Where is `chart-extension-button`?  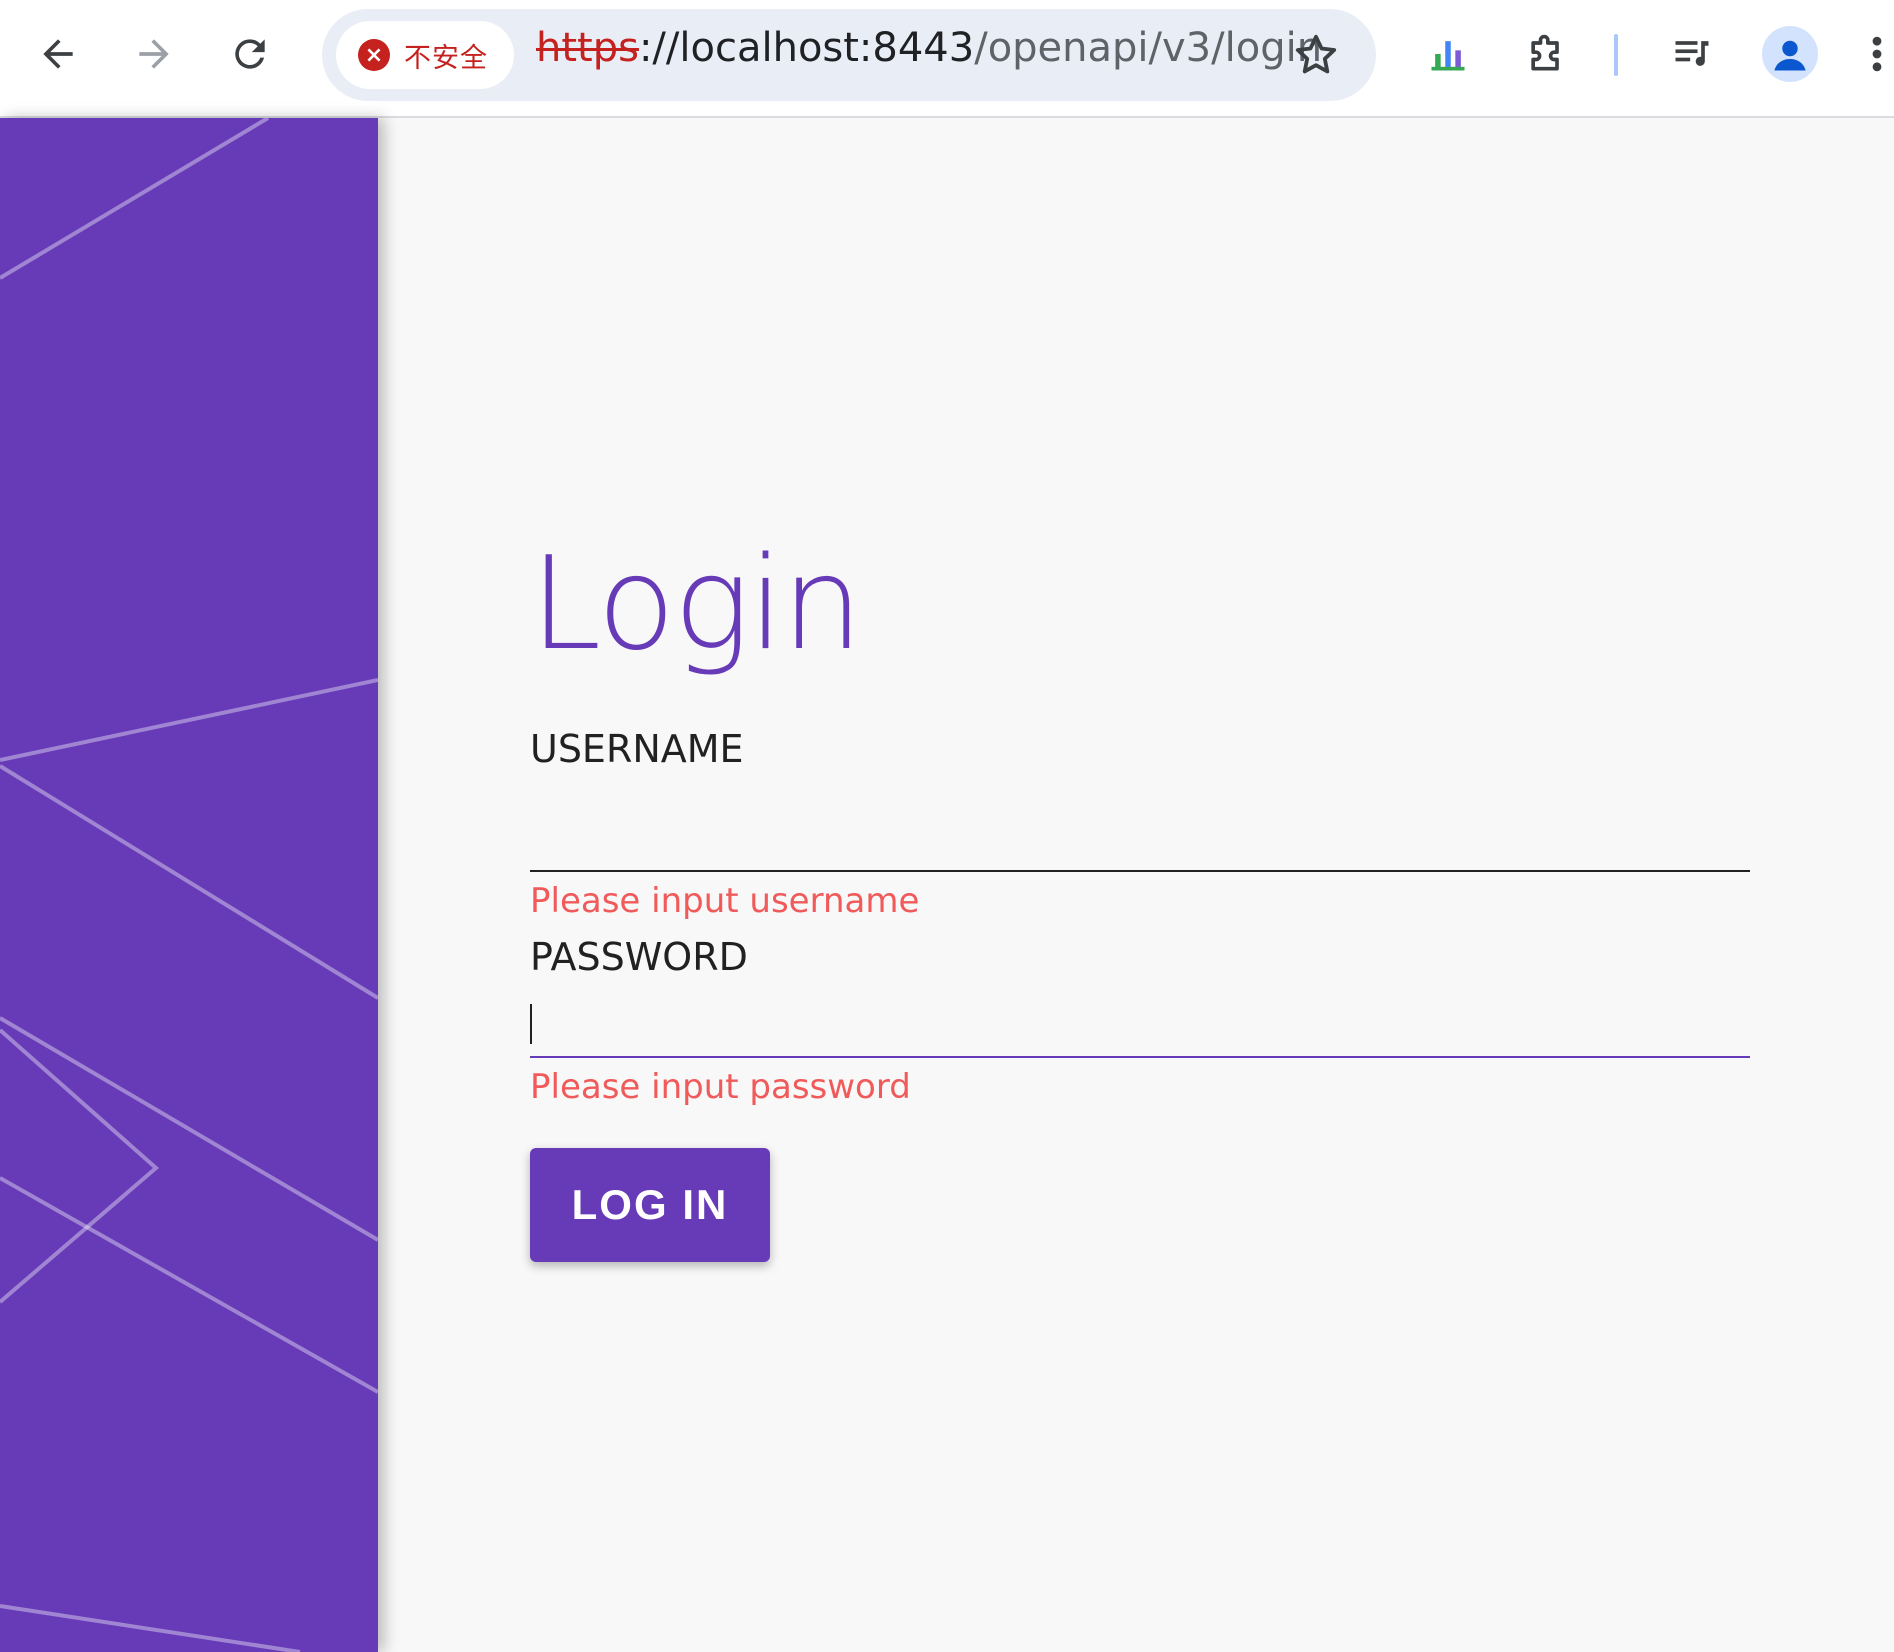
chart-extension-button is located at coordinates (1448, 54).